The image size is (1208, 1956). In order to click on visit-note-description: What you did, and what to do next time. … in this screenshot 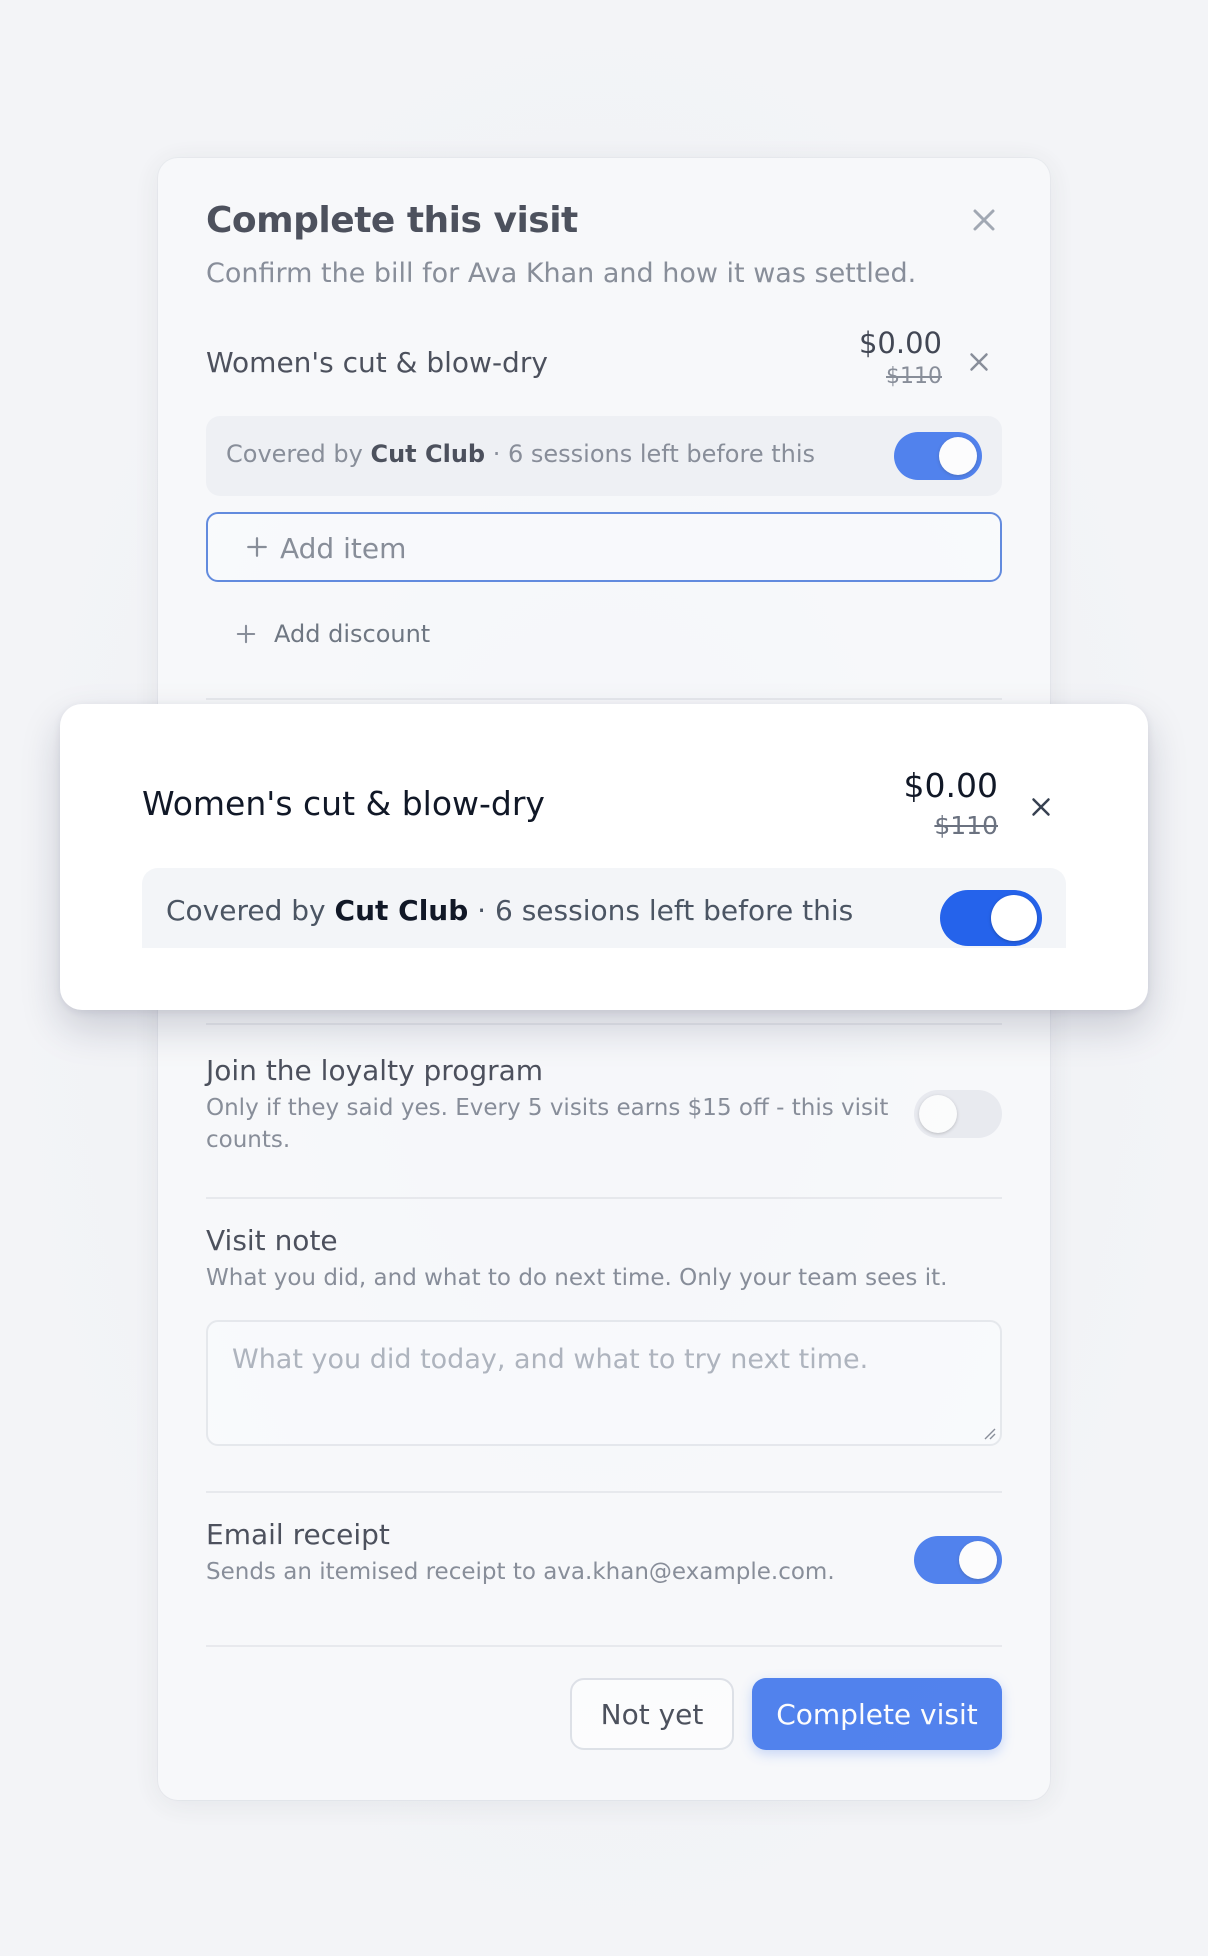, I will do `click(577, 1278)`.